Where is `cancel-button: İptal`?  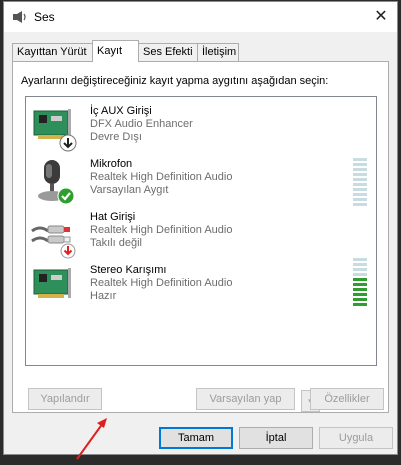 cancel-button: İptal is located at coordinates (276, 438).